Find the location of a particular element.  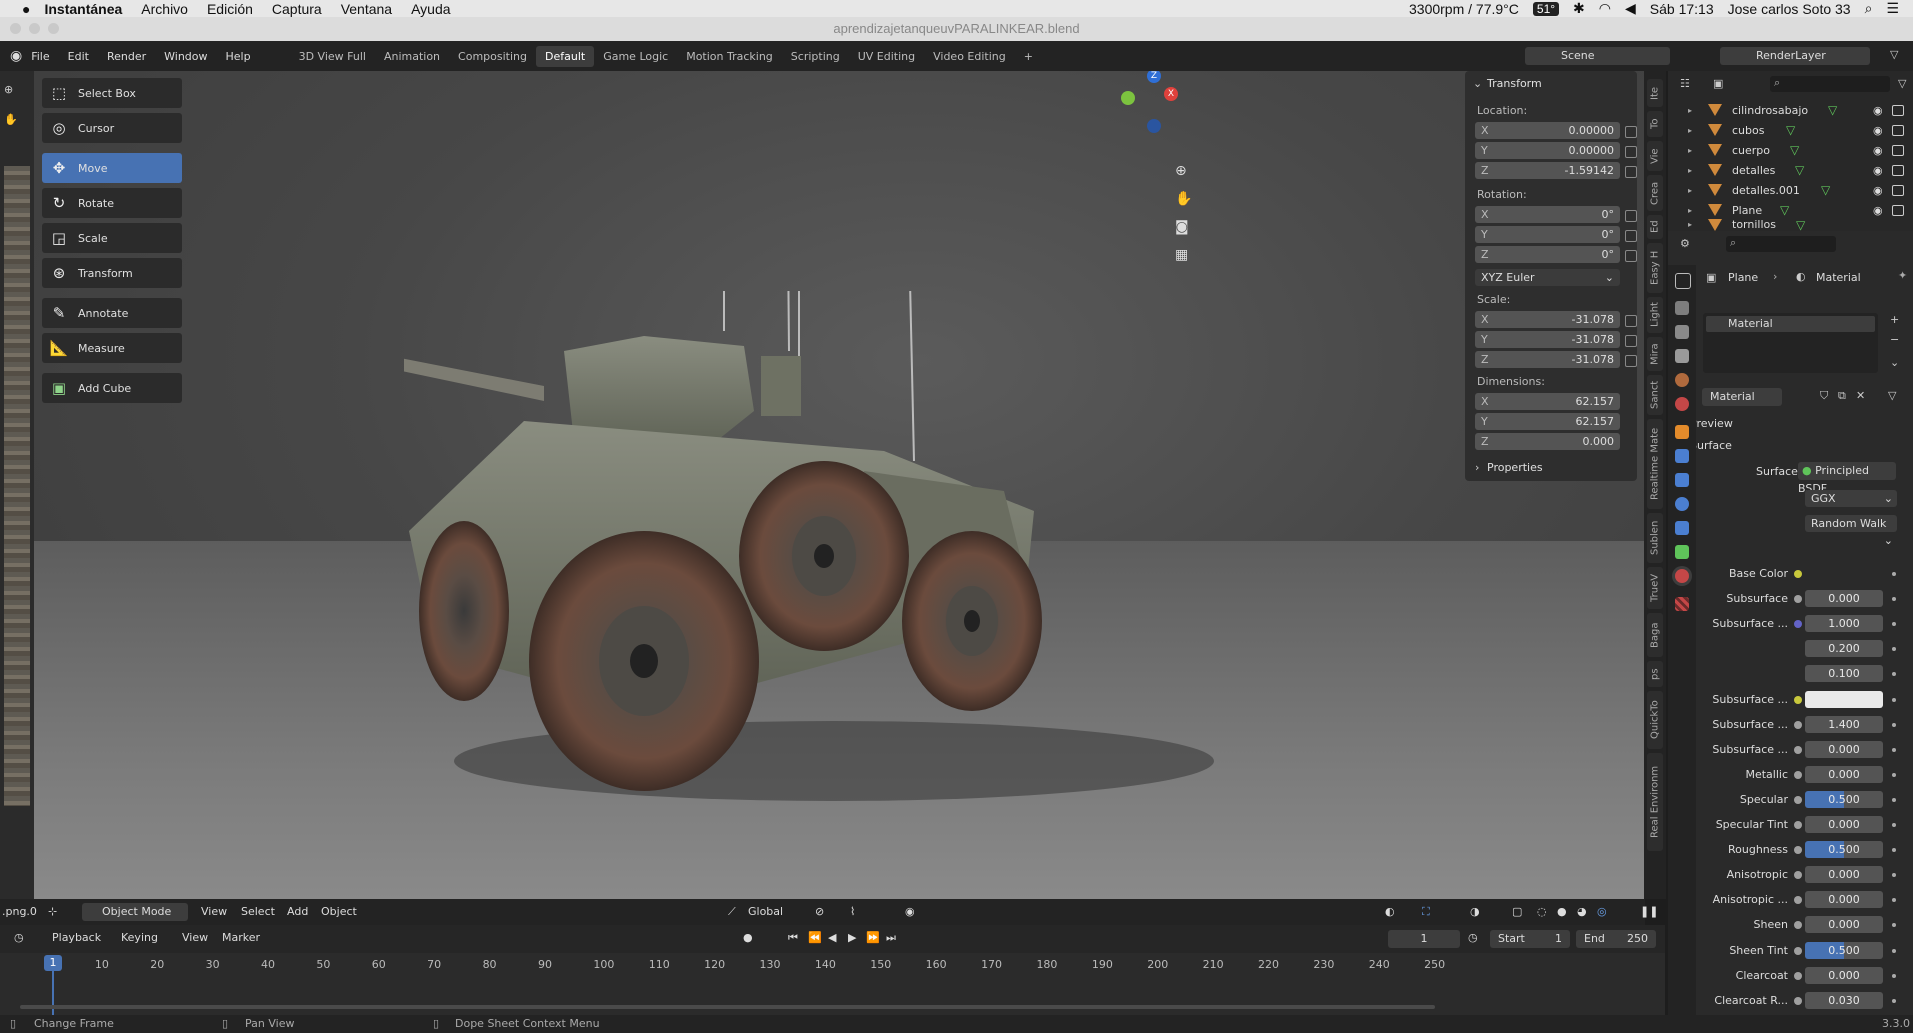

next-keyframe-icon: ⏩ is located at coordinates (873, 937).